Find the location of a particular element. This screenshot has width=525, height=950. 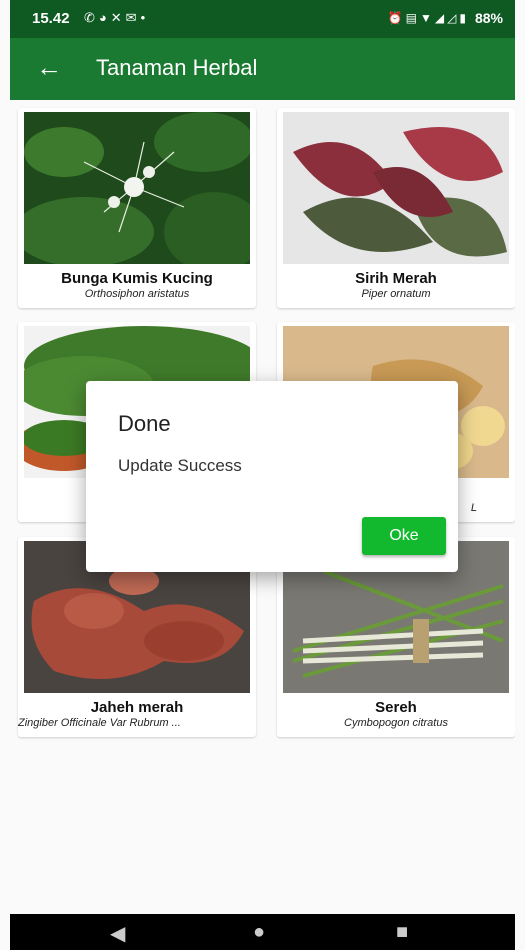

alert-dialog: Done Update Success Oke is located at coordinates (272, 476).